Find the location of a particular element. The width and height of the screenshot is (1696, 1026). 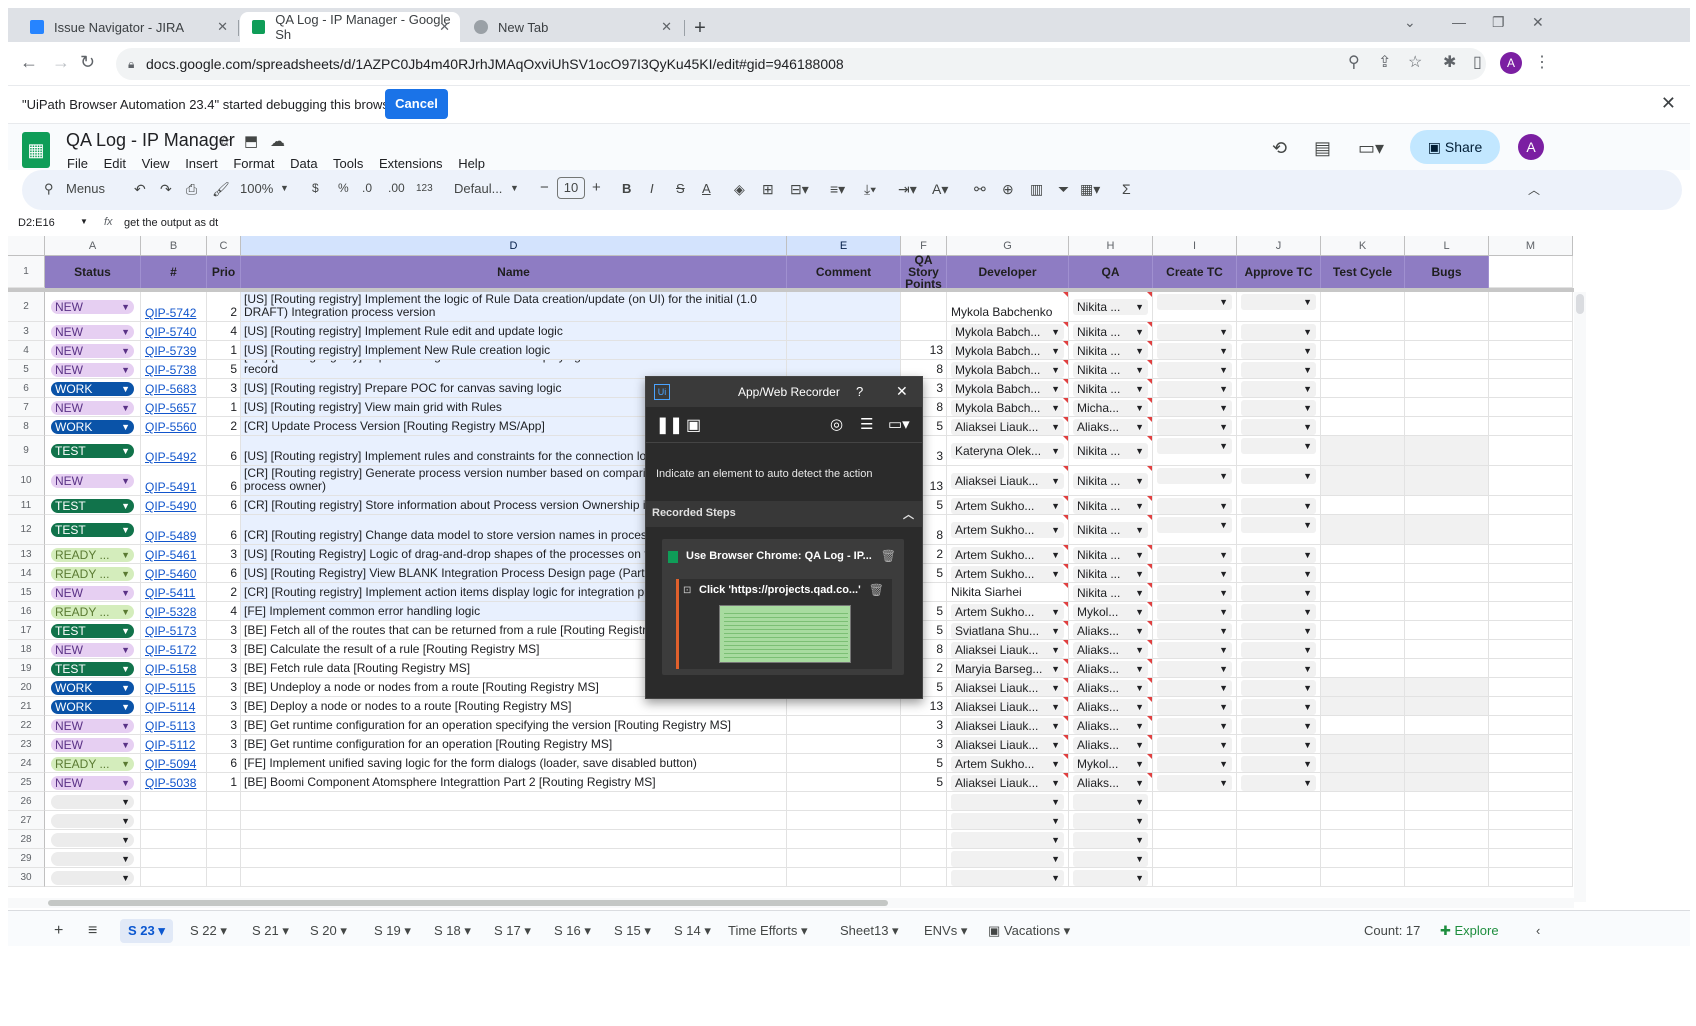

cell-b: QIP-5657 is located at coordinates (174, 407).